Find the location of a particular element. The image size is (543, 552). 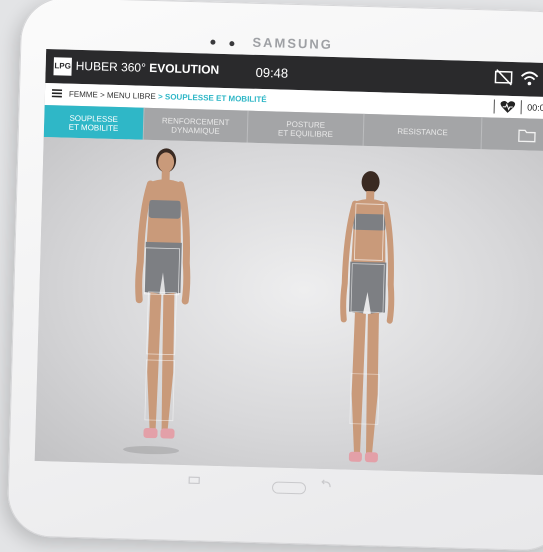

body-model-front is located at coordinates (162, 302).